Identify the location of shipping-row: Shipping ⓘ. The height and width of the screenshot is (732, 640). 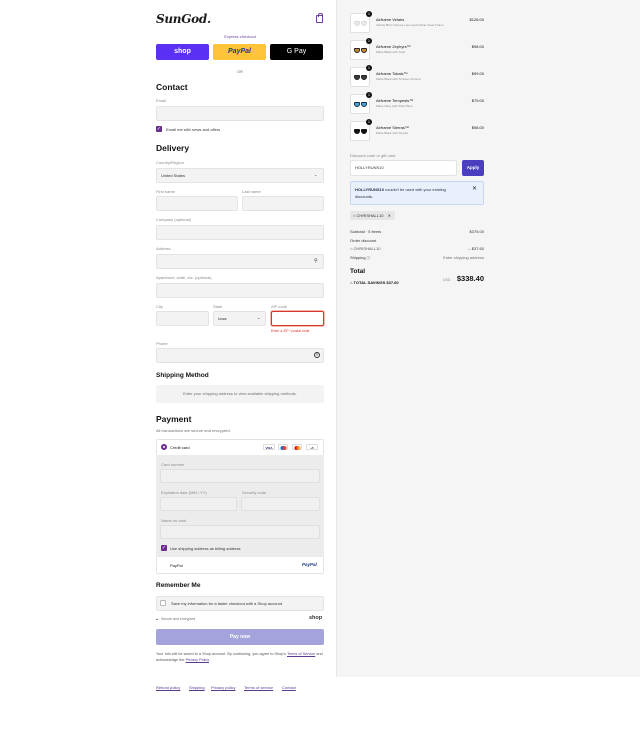
(360, 258).